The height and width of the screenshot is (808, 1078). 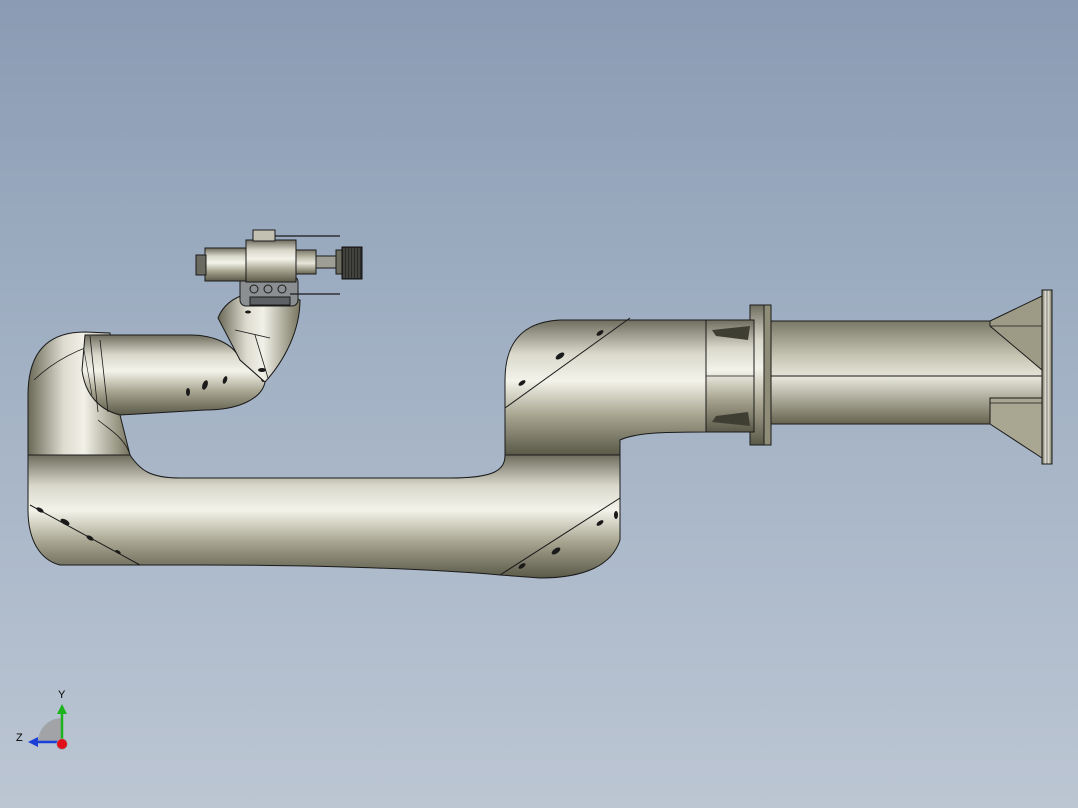 What do you see at coordinates (901, 377) in the screenshot?
I see `base-pedestal` at bounding box center [901, 377].